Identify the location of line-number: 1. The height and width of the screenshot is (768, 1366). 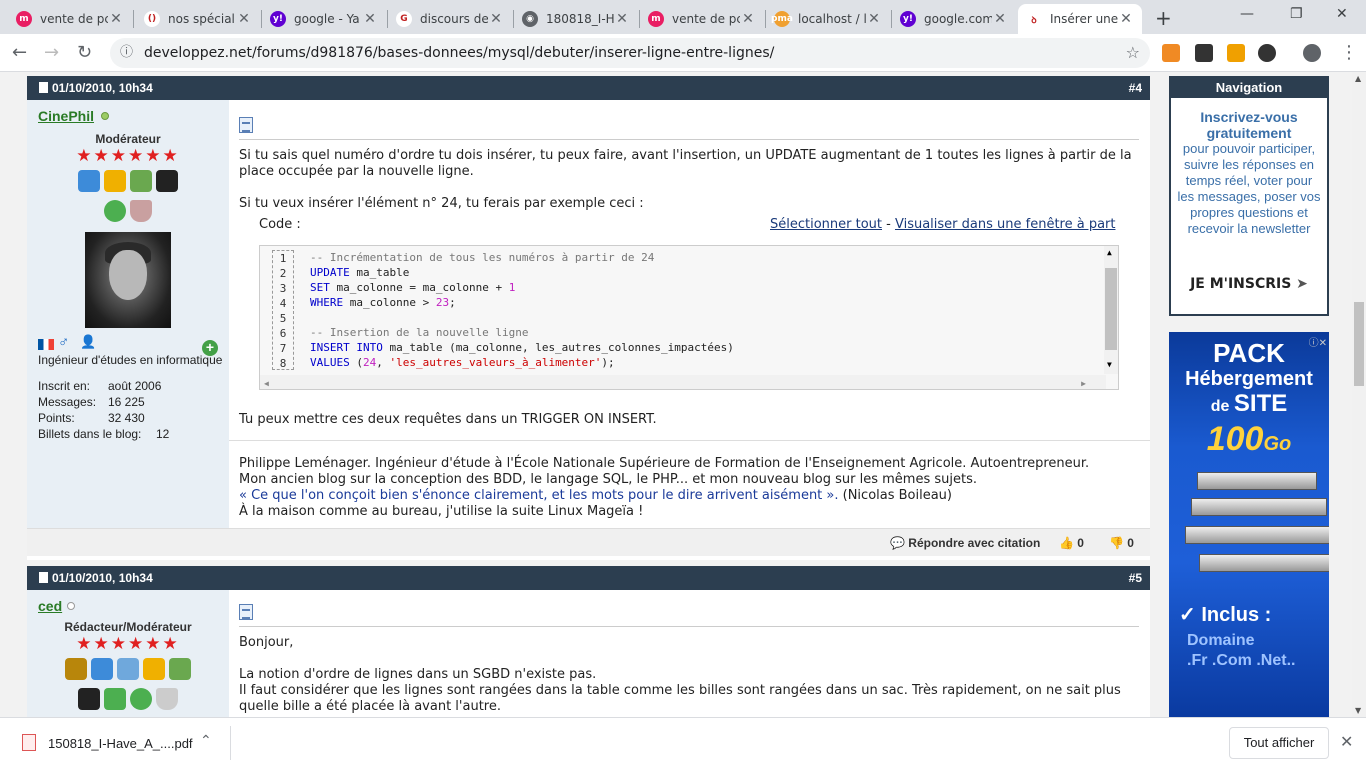
(283, 258).